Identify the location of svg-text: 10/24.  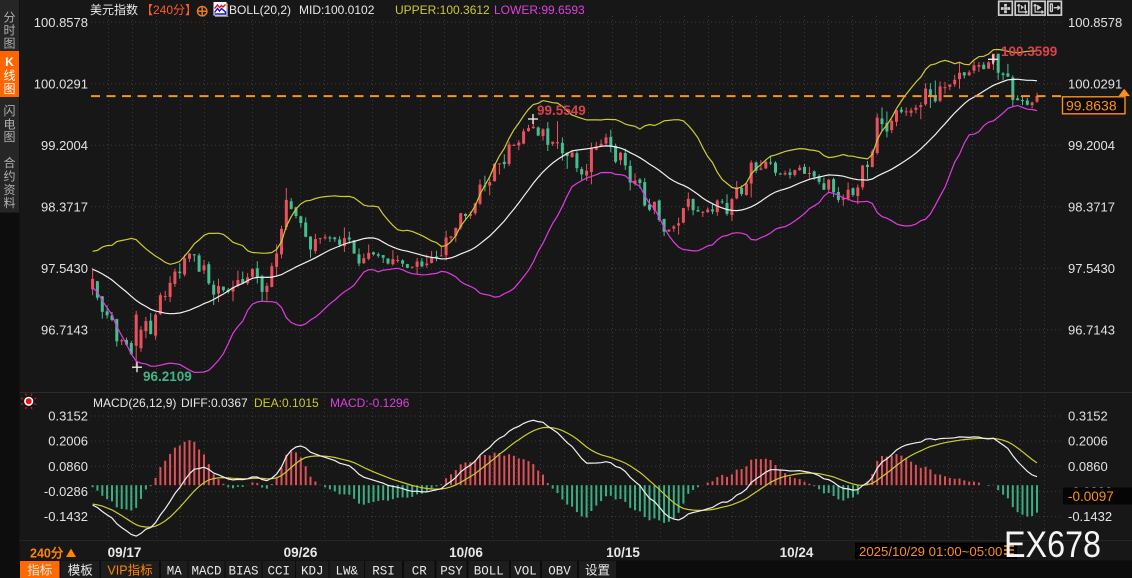
(797, 552).